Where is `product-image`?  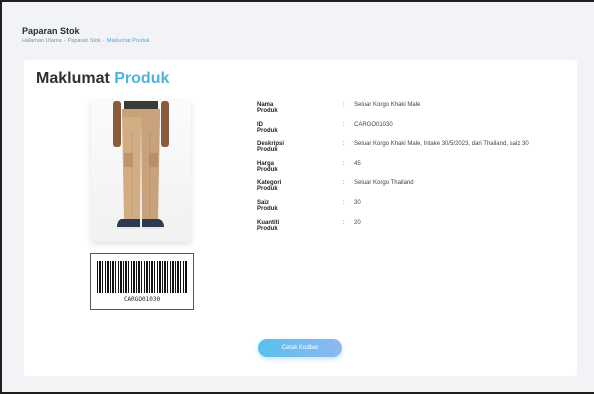
product-image is located at coordinates (141, 171).